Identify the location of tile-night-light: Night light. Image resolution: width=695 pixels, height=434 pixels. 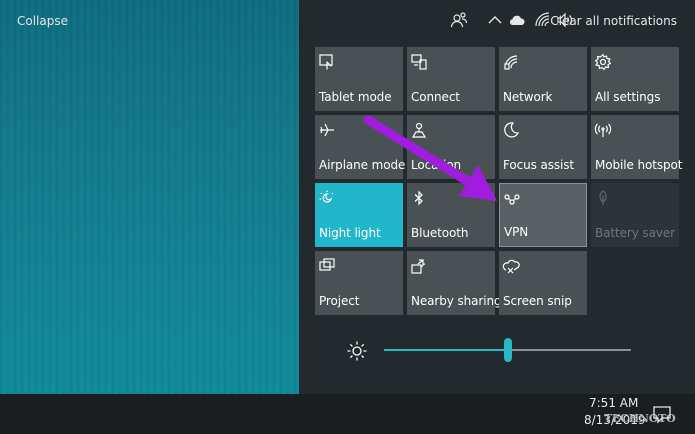
(359, 215).